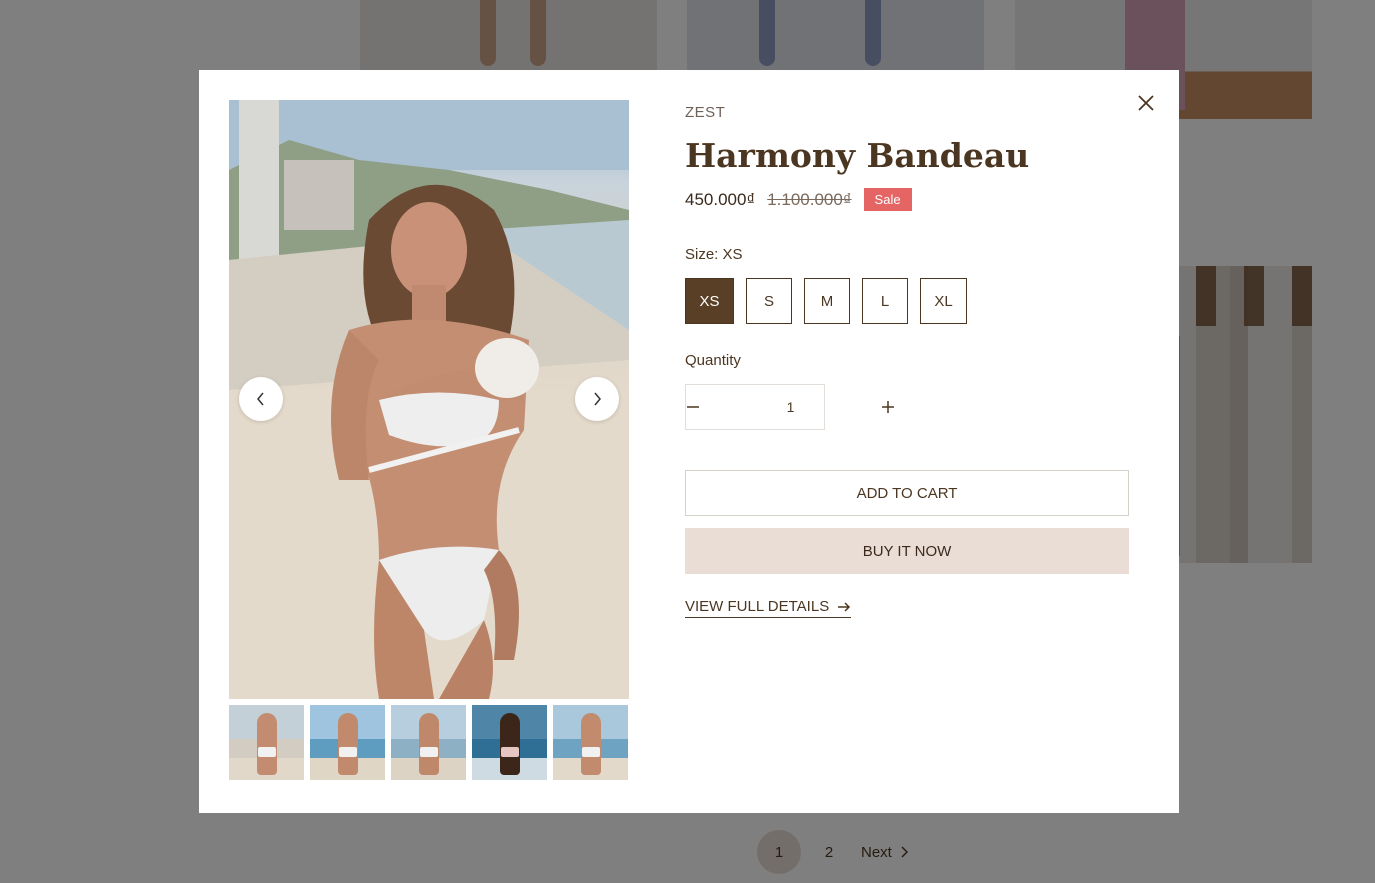 This screenshot has height=883, width=1375. I want to click on quantity-stepper, so click(789, 407).